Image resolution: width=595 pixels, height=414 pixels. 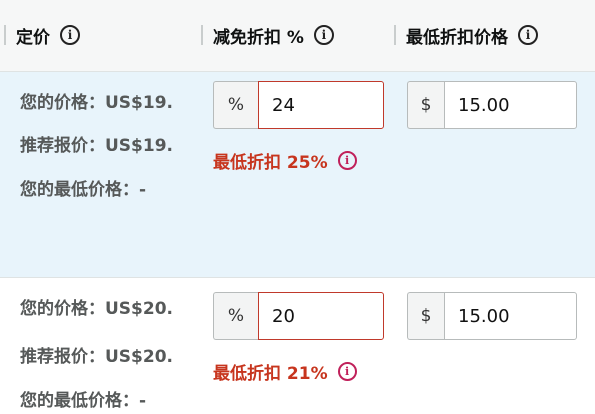 What do you see at coordinates (270, 374) in the screenshot?
I see `warning-text: 最低折扣 21%` at bounding box center [270, 374].